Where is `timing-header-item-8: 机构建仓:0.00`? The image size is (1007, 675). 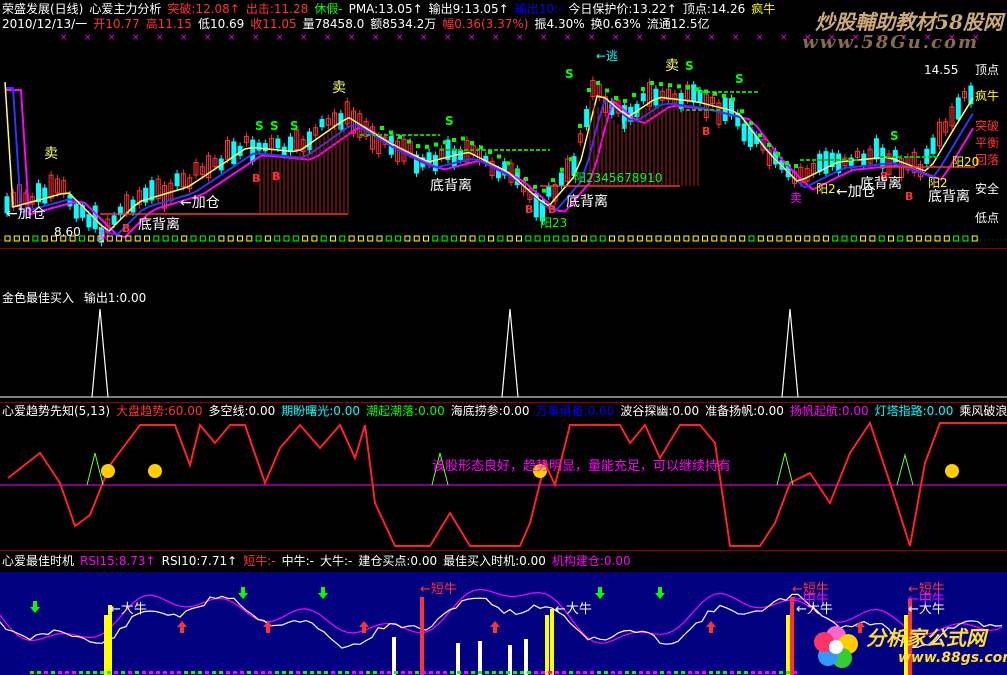
timing-header-item-8: 机构建仓:0.00 is located at coordinates (591, 561).